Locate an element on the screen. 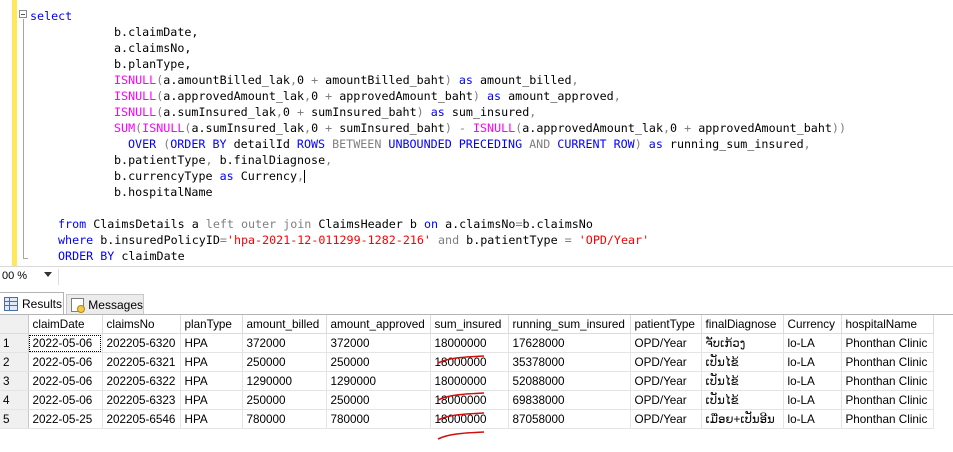  tab-results: Results is located at coordinates (32, 303).